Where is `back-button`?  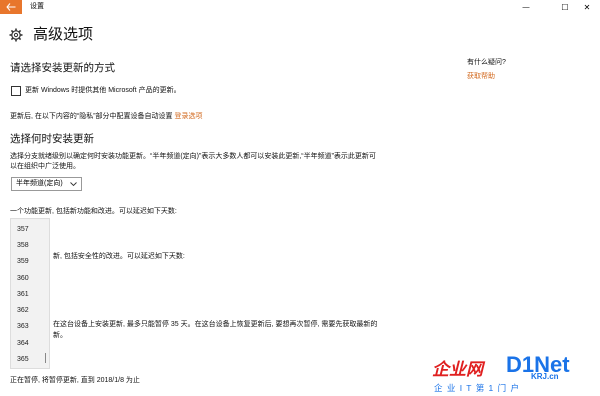 back-button is located at coordinates (11, 7).